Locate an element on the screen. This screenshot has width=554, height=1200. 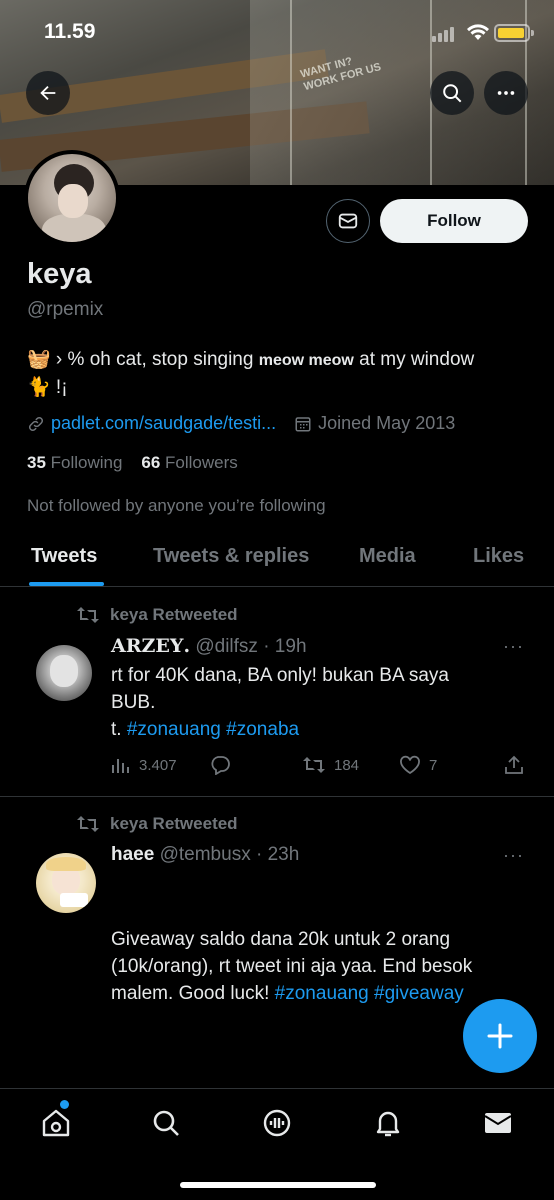
follow-button: Follow is located at coordinates (454, 221).